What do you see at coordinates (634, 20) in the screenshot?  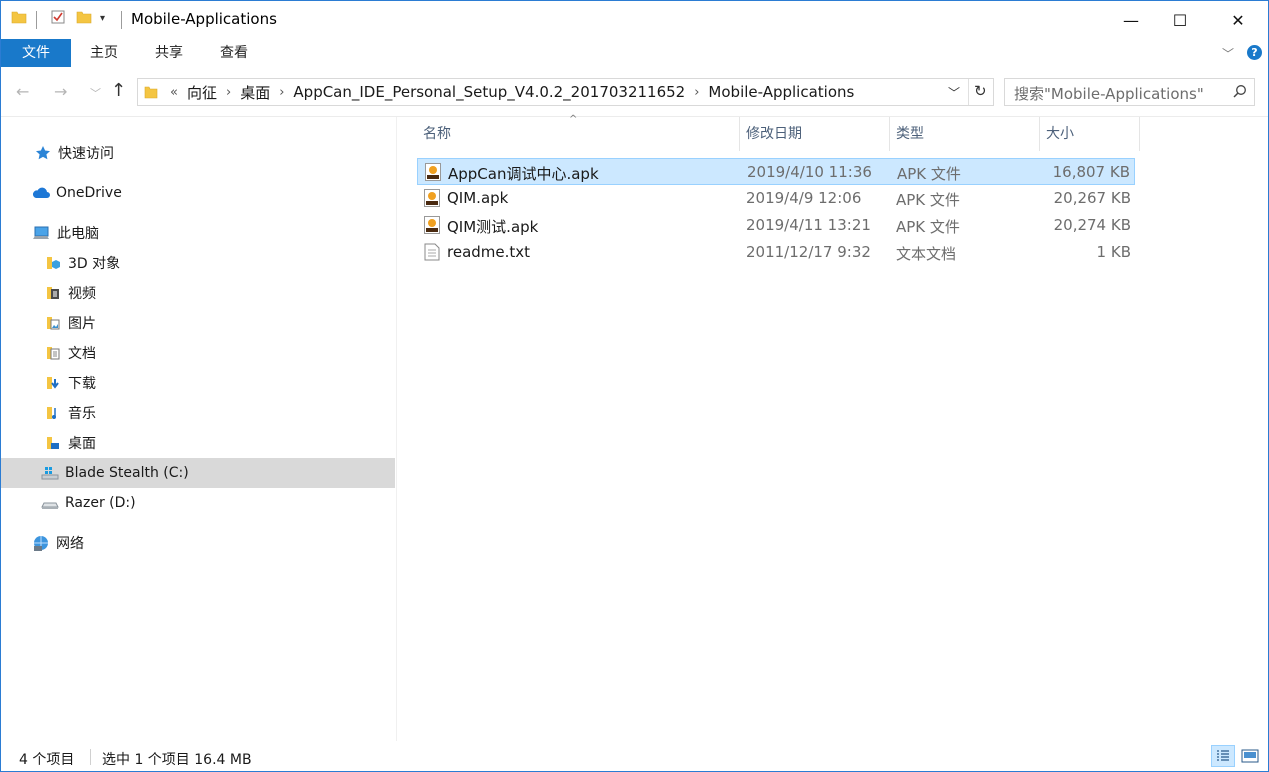 I see `title-bar: ▾ Mobile-Applications — ☐ ✕` at bounding box center [634, 20].